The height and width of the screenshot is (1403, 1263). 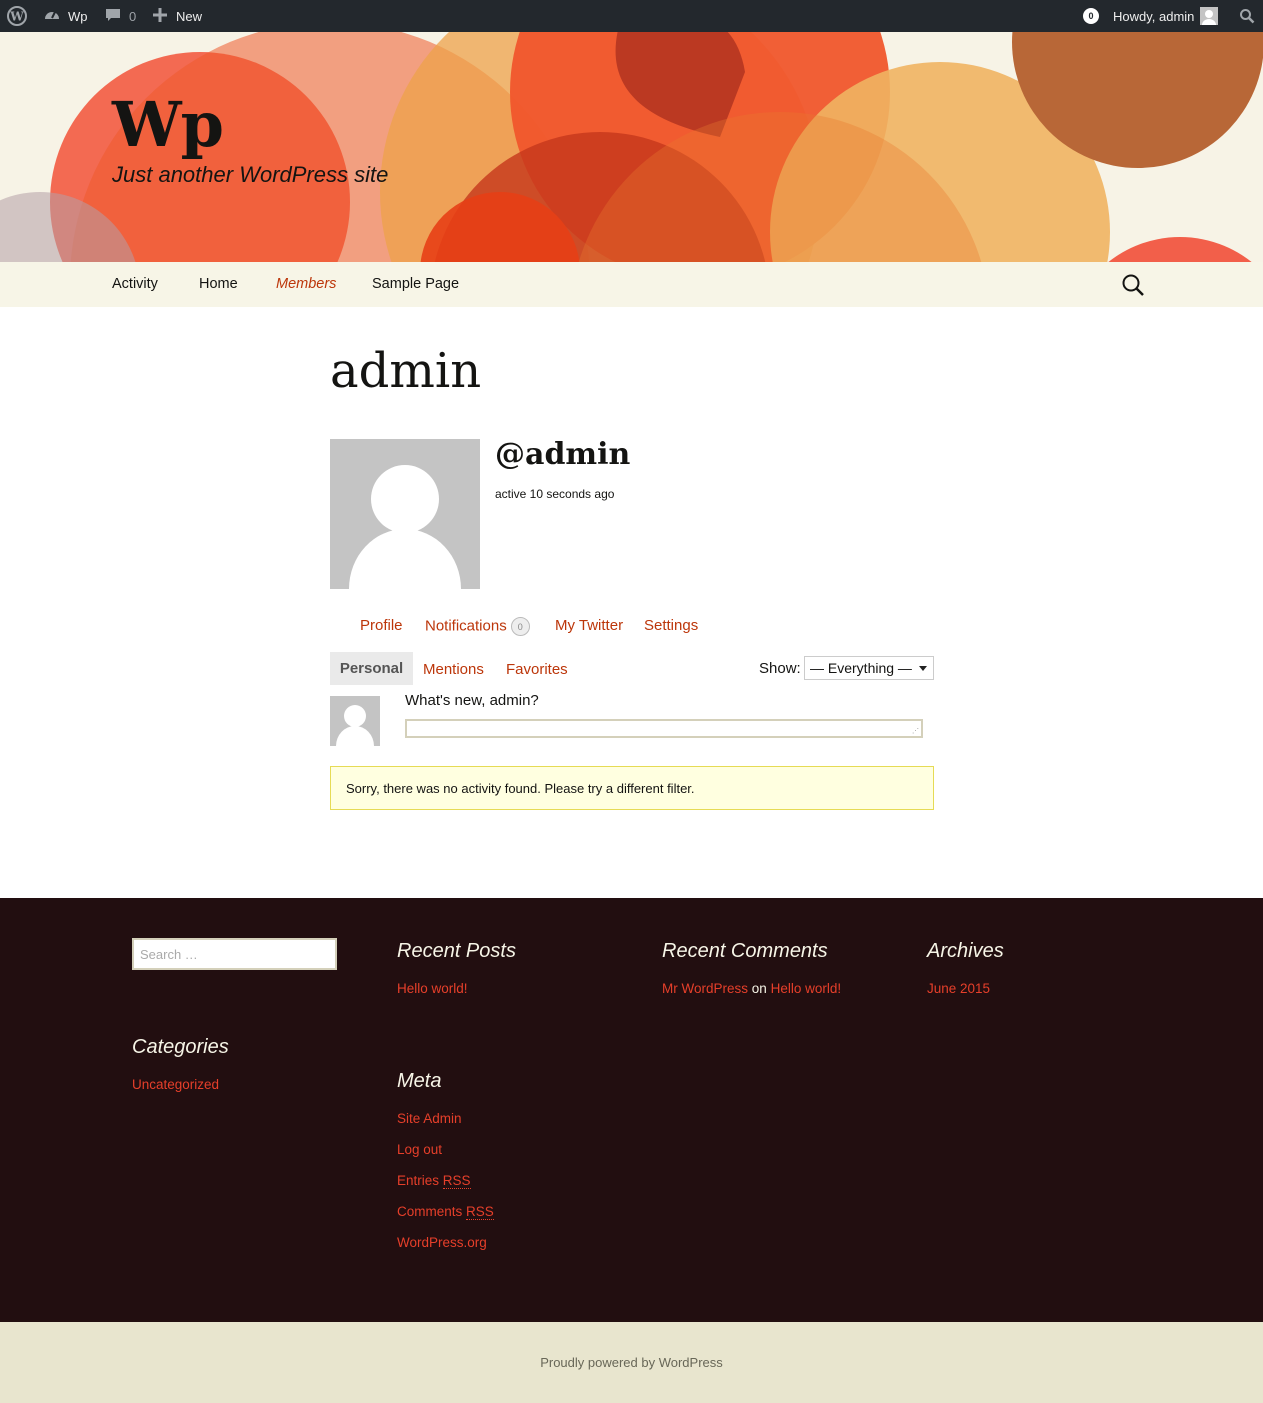 What do you see at coordinates (78, 16) in the screenshot?
I see `admin-bar-site-name: Wp` at bounding box center [78, 16].